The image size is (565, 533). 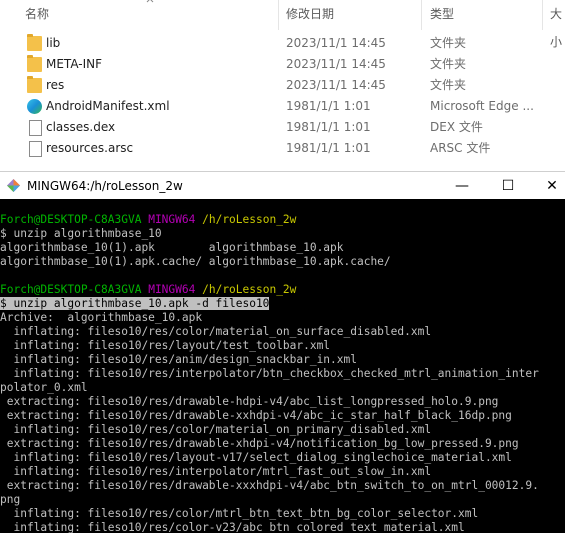 What do you see at coordinates (282, 148) in the screenshot?
I see `file-row: resources.arsc 1981/1/1 1:01 ARSC 文件` at bounding box center [282, 148].